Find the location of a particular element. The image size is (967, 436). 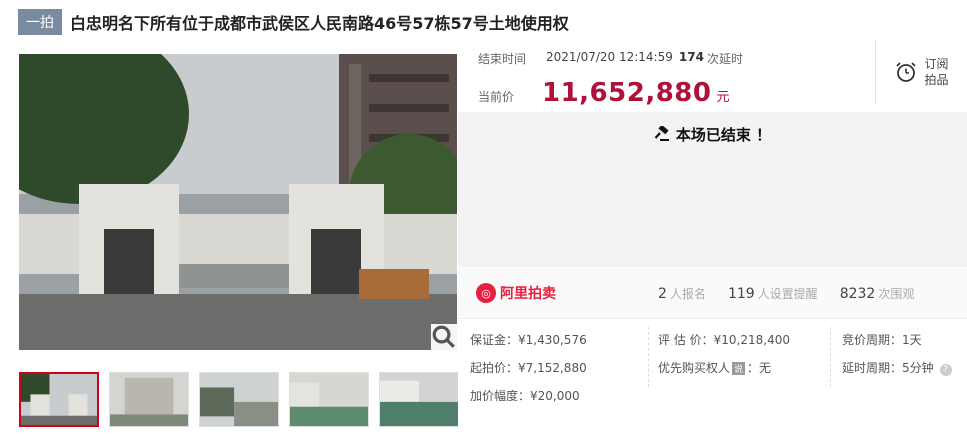

extension-count: 174 is located at coordinates (691, 57).